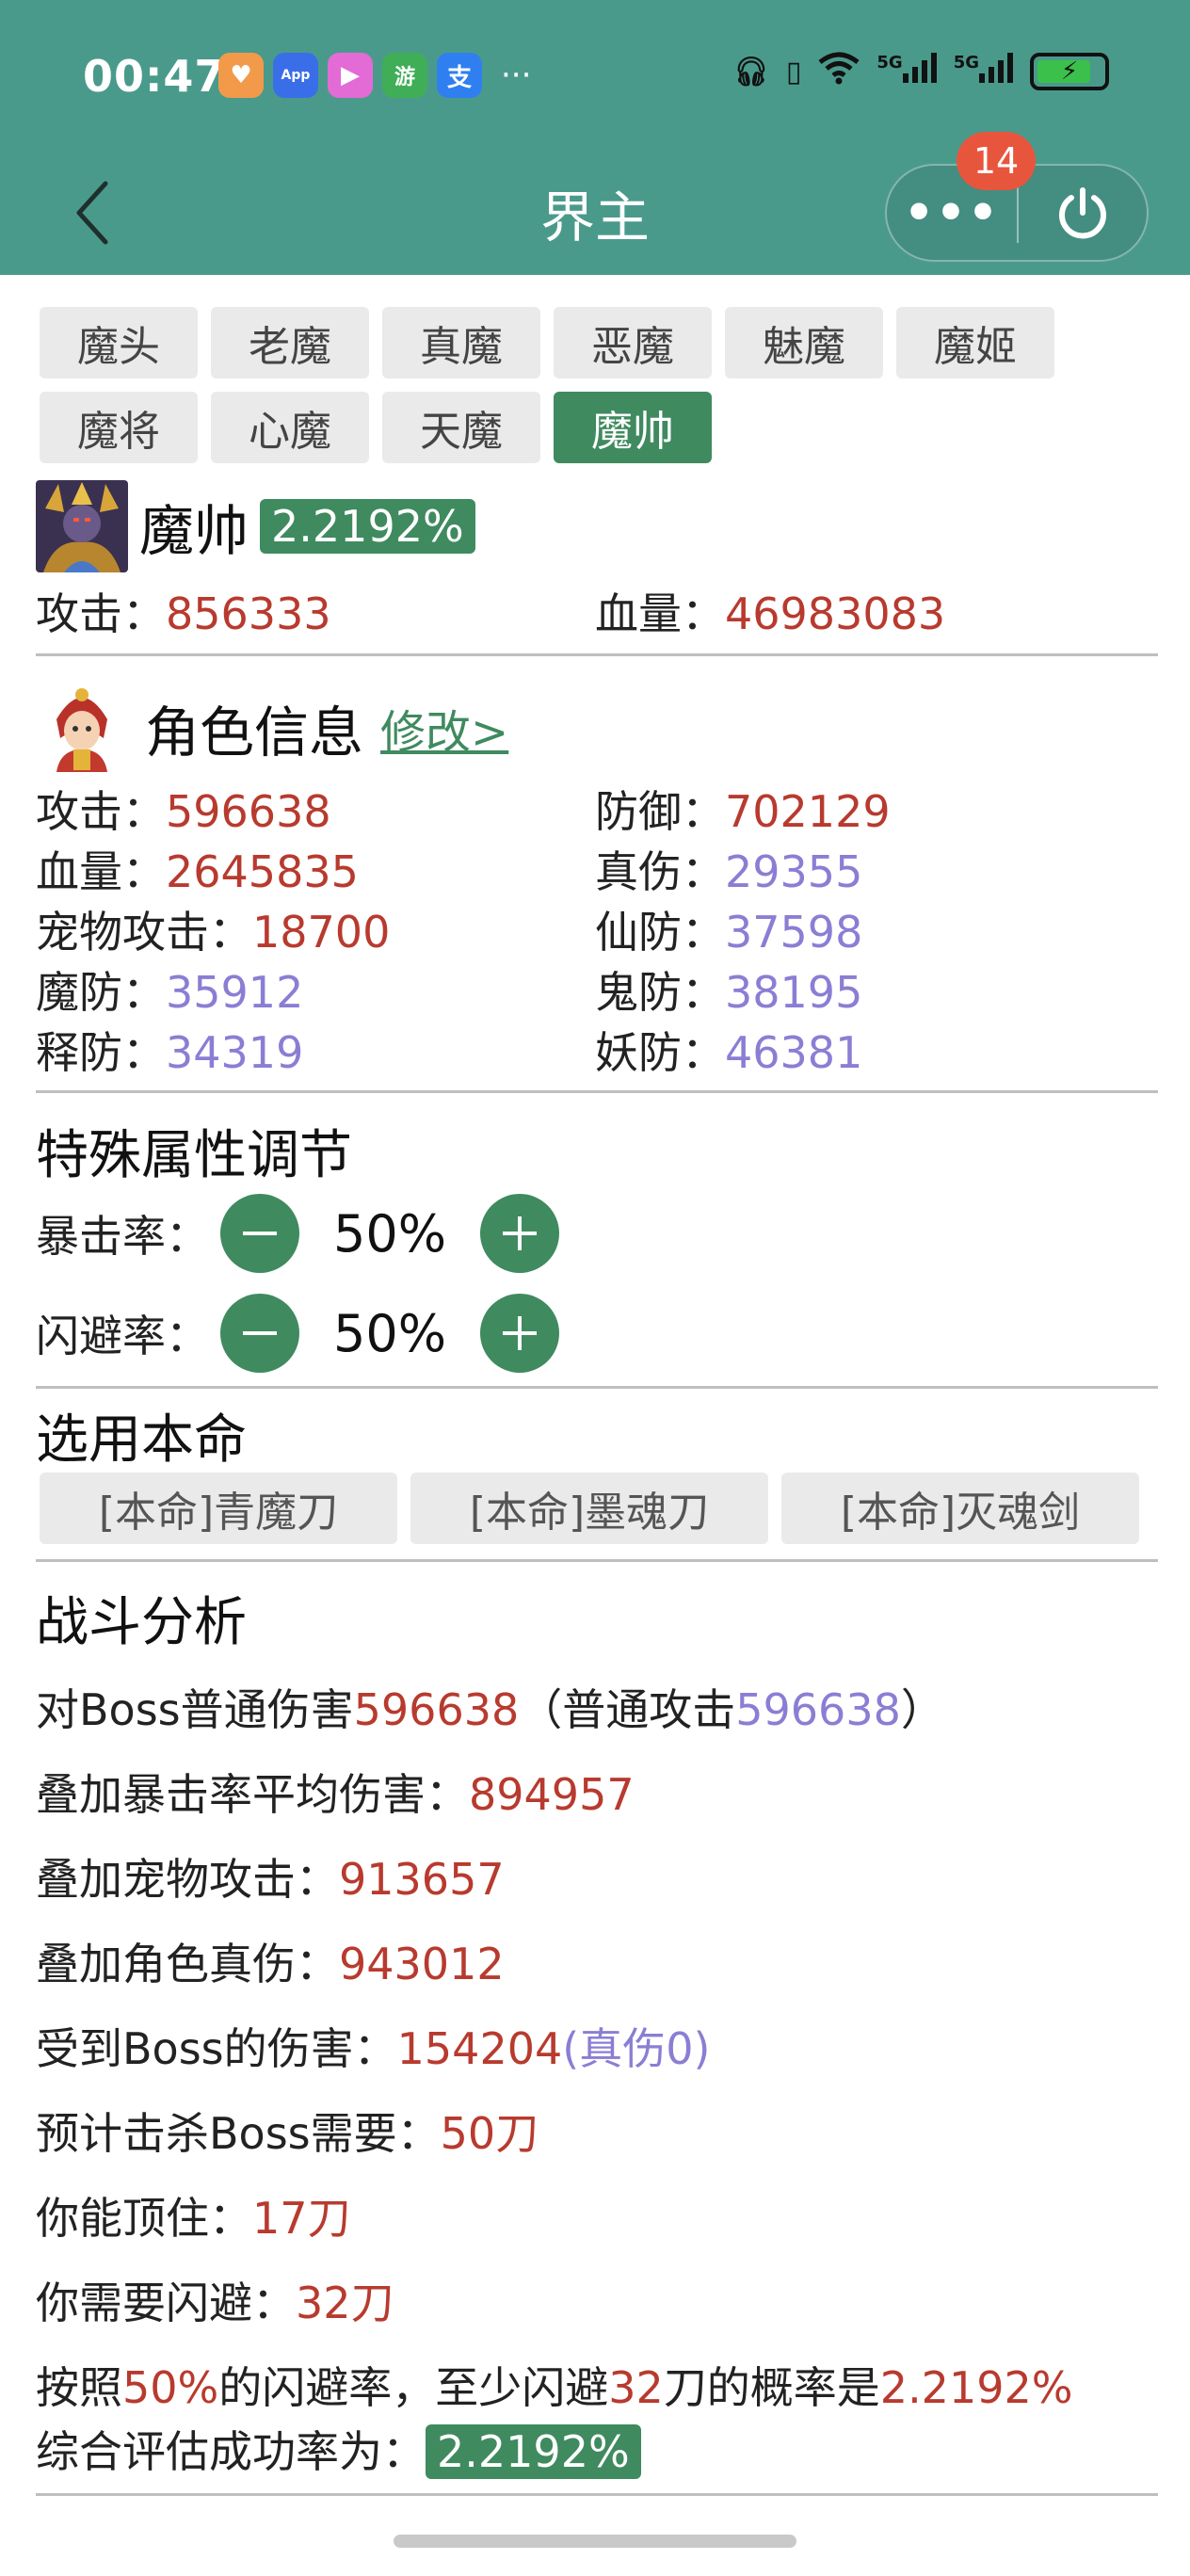 Image resolution: width=1190 pixels, height=2576 pixels. I want to click on video-app-icon: ▶, so click(350, 75).